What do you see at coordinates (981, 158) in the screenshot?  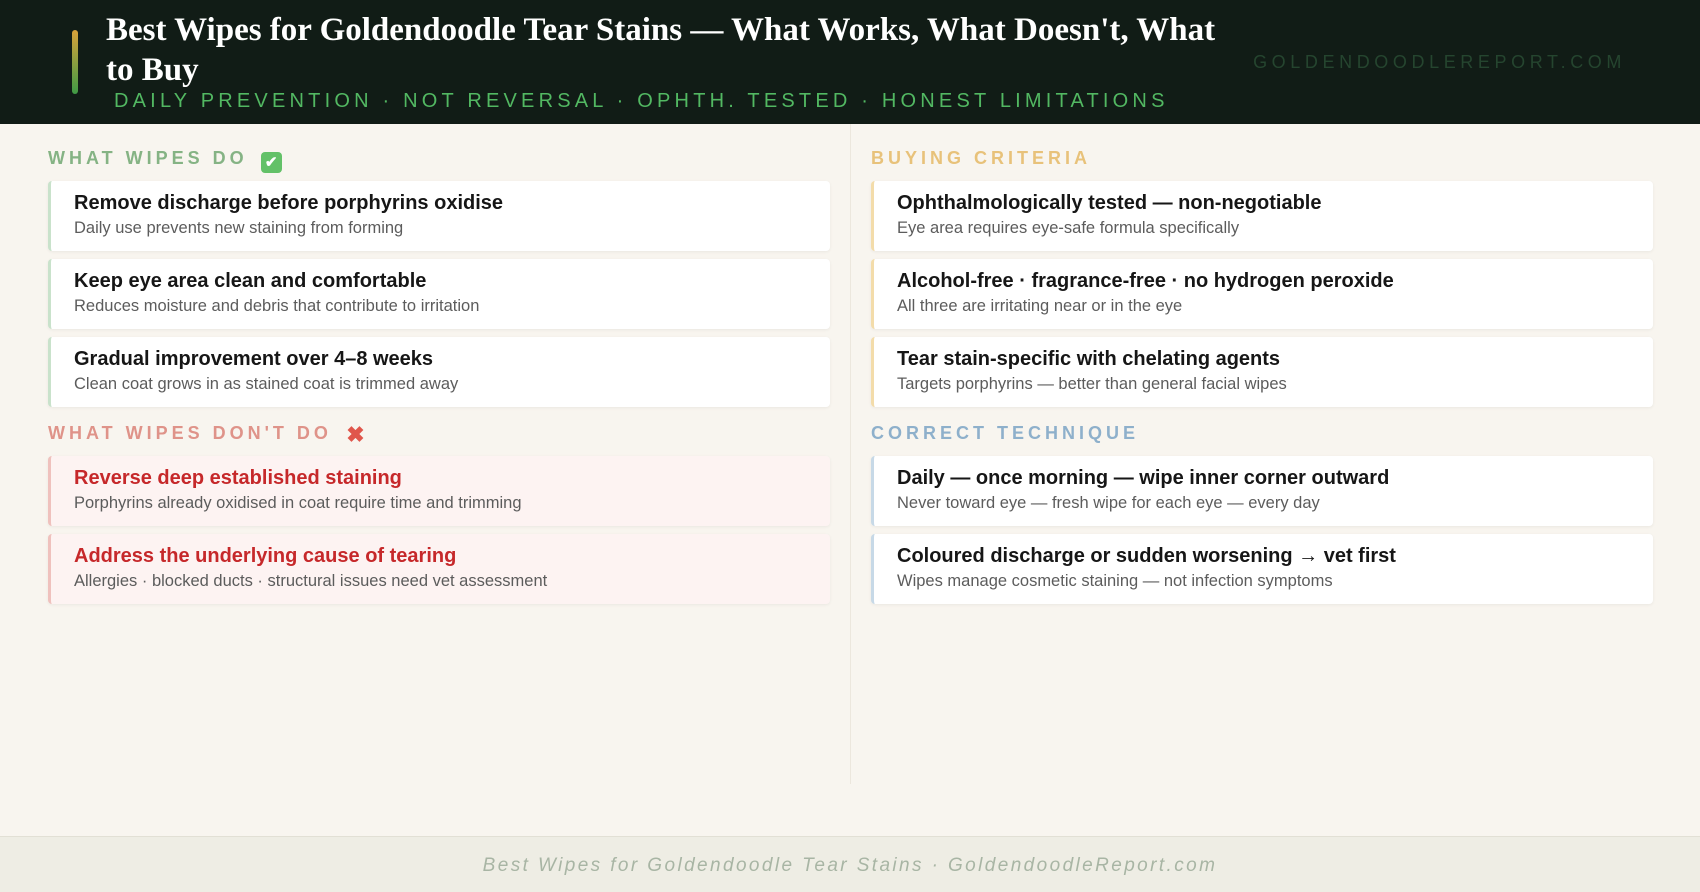 I see `section-heading-buying-criteria: BUYING CRITERIA` at bounding box center [981, 158].